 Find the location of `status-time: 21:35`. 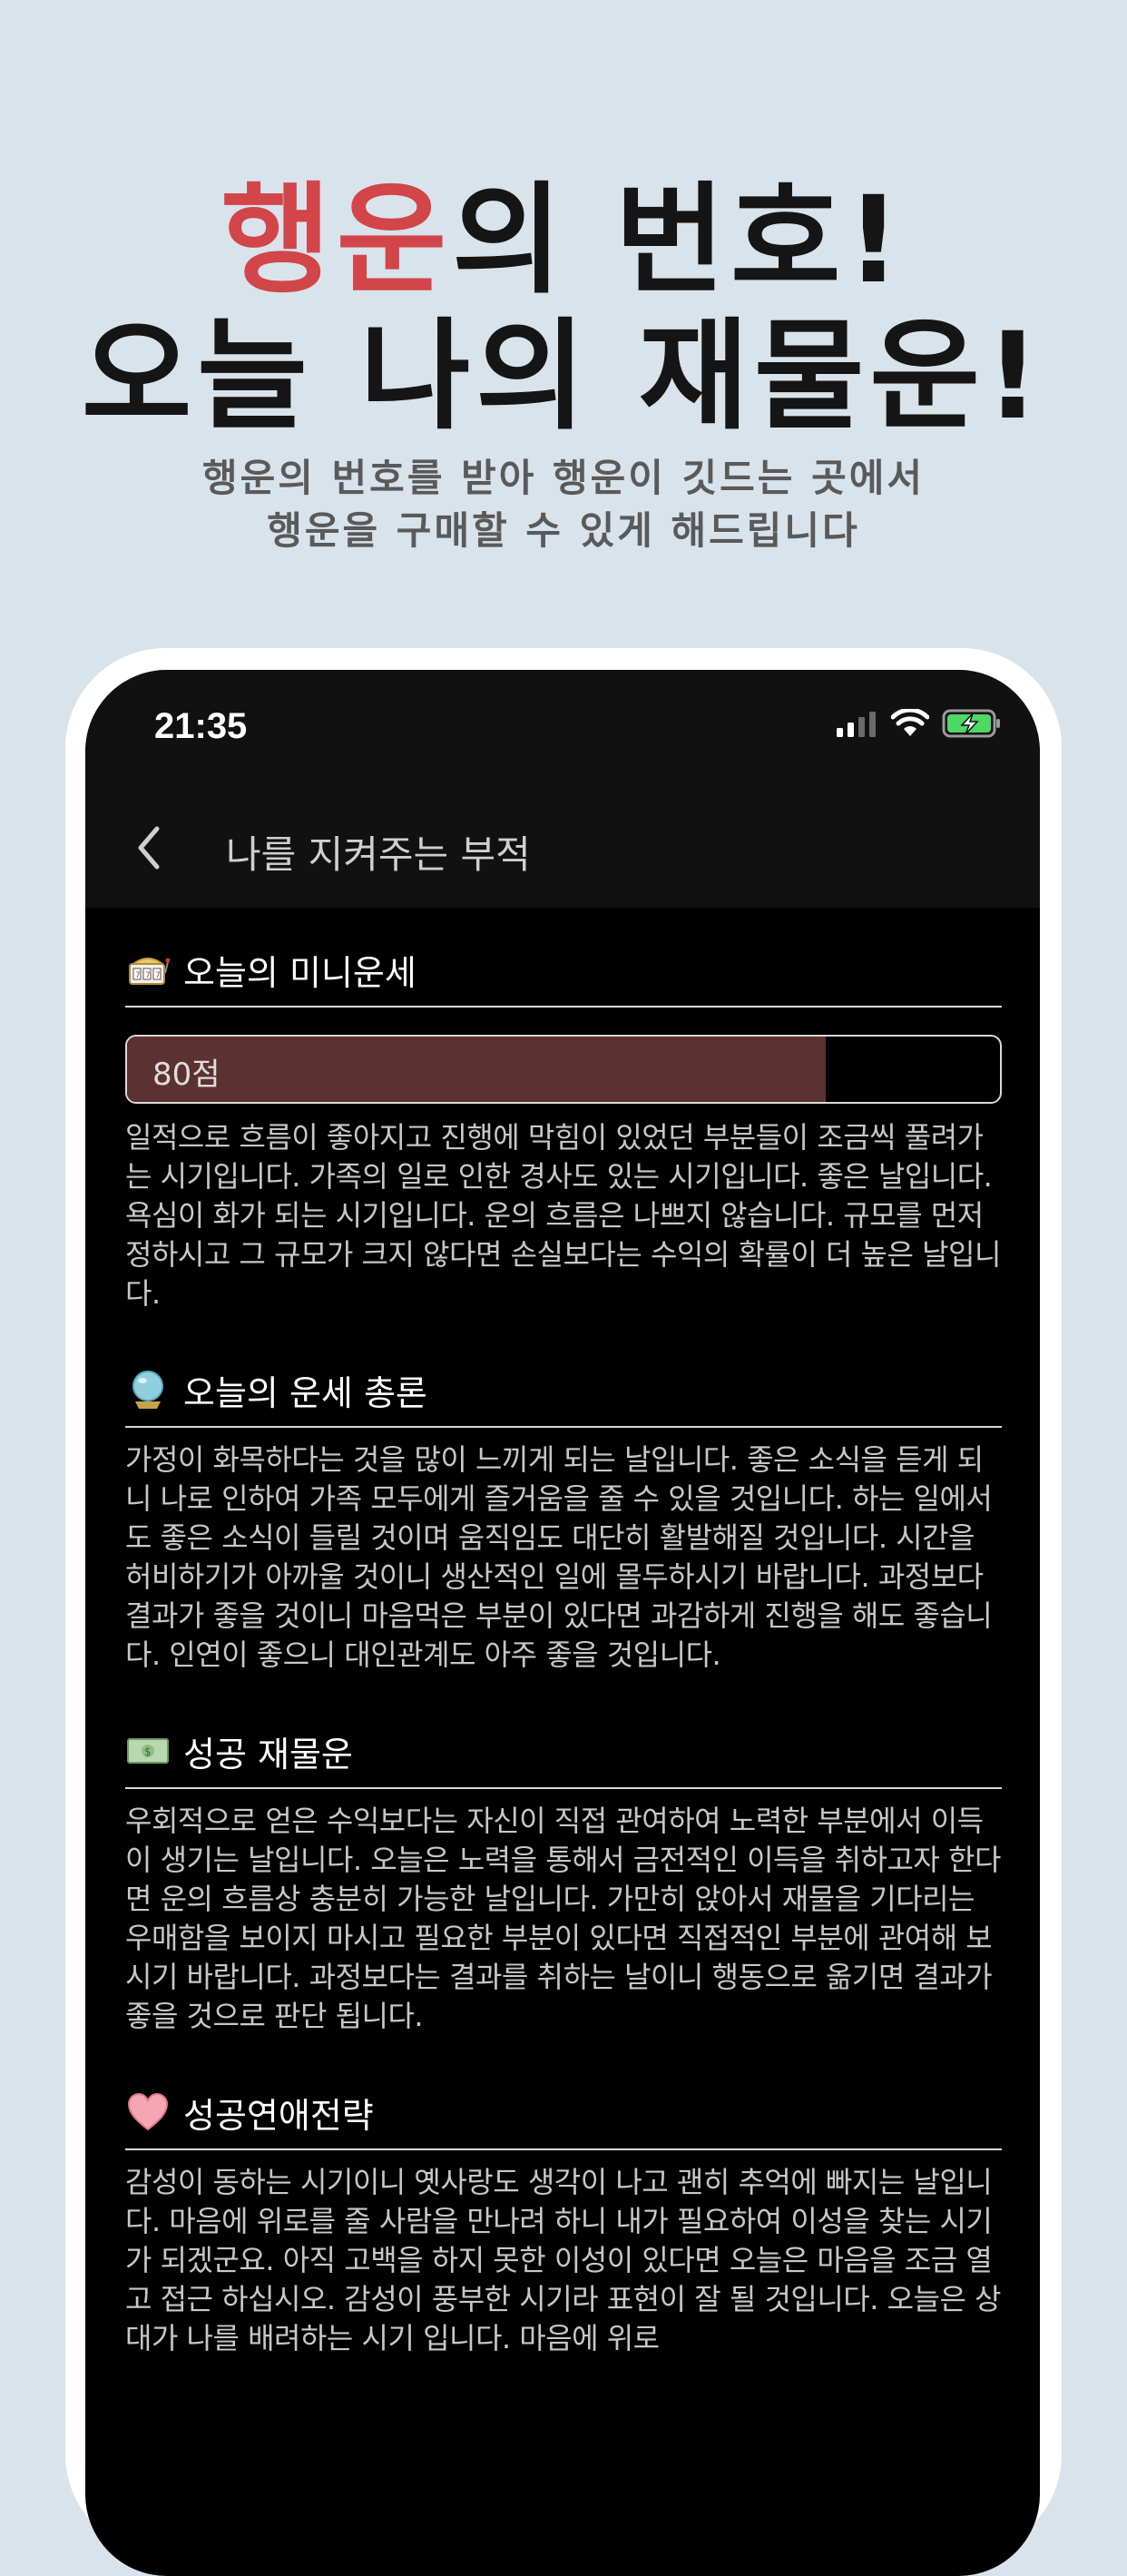

status-time: 21:35 is located at coordinates (201, 726).